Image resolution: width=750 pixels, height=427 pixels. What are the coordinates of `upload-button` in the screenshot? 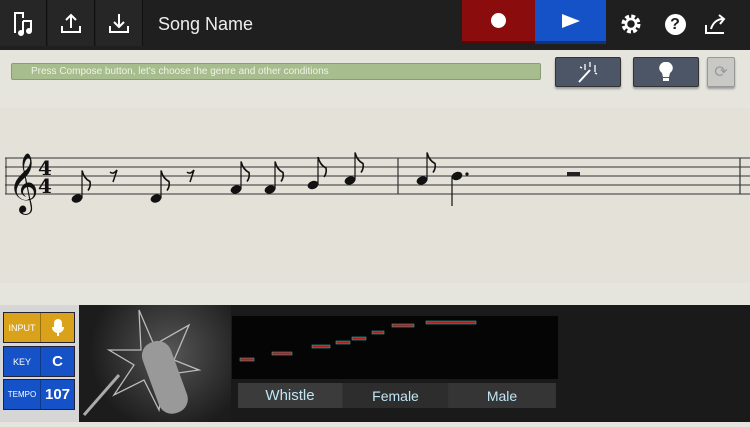 It's located at (71, 23).